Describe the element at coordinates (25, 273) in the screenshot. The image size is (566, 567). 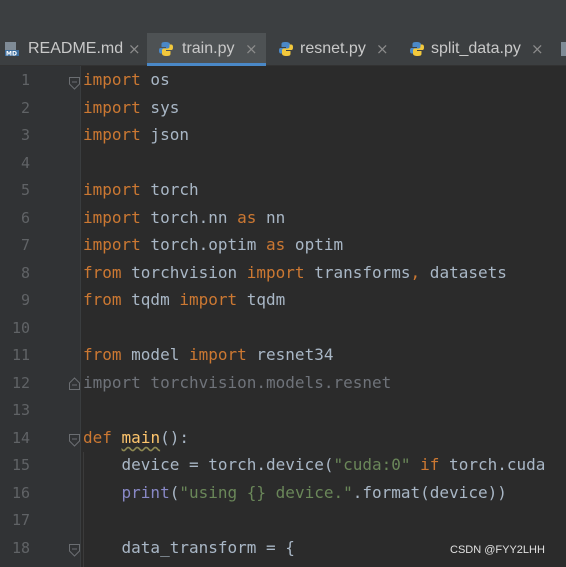
I see `line-number: 8` at that location.